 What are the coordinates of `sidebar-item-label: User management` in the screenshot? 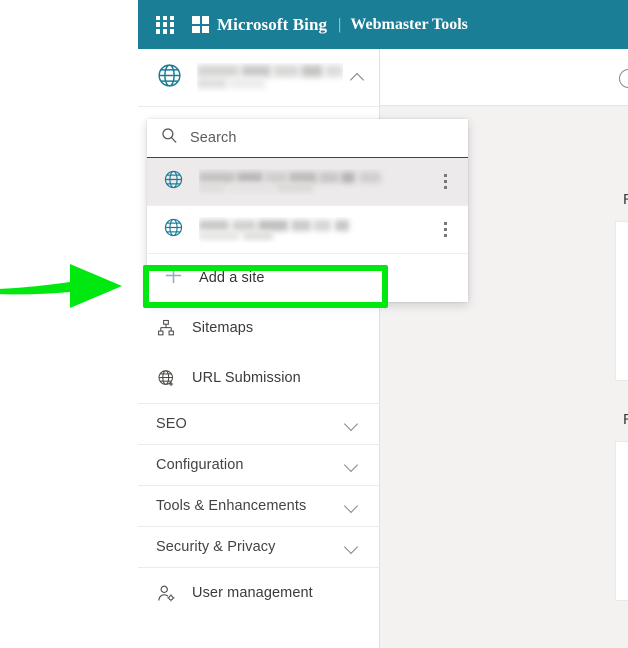 It's located at (252, 593).